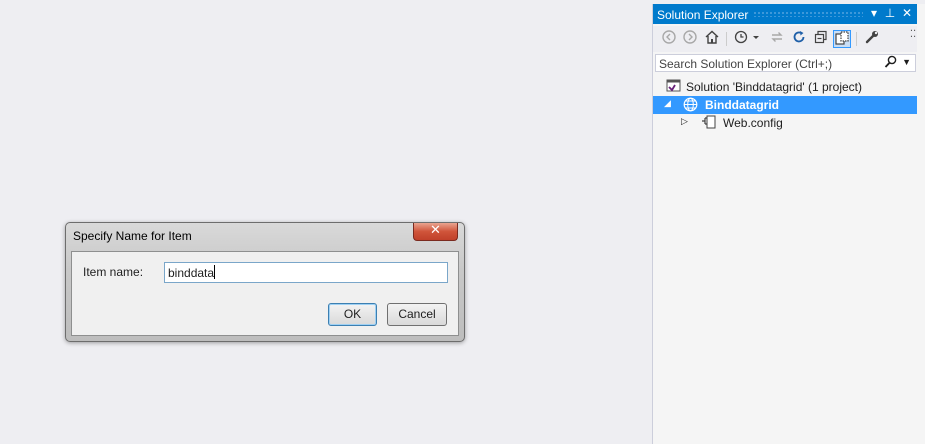  Describe the element at coordinates (774, 87) in the screenshot. I see `tree-item-label: Solution 'Binddatagrid' (1 project)` at that location.